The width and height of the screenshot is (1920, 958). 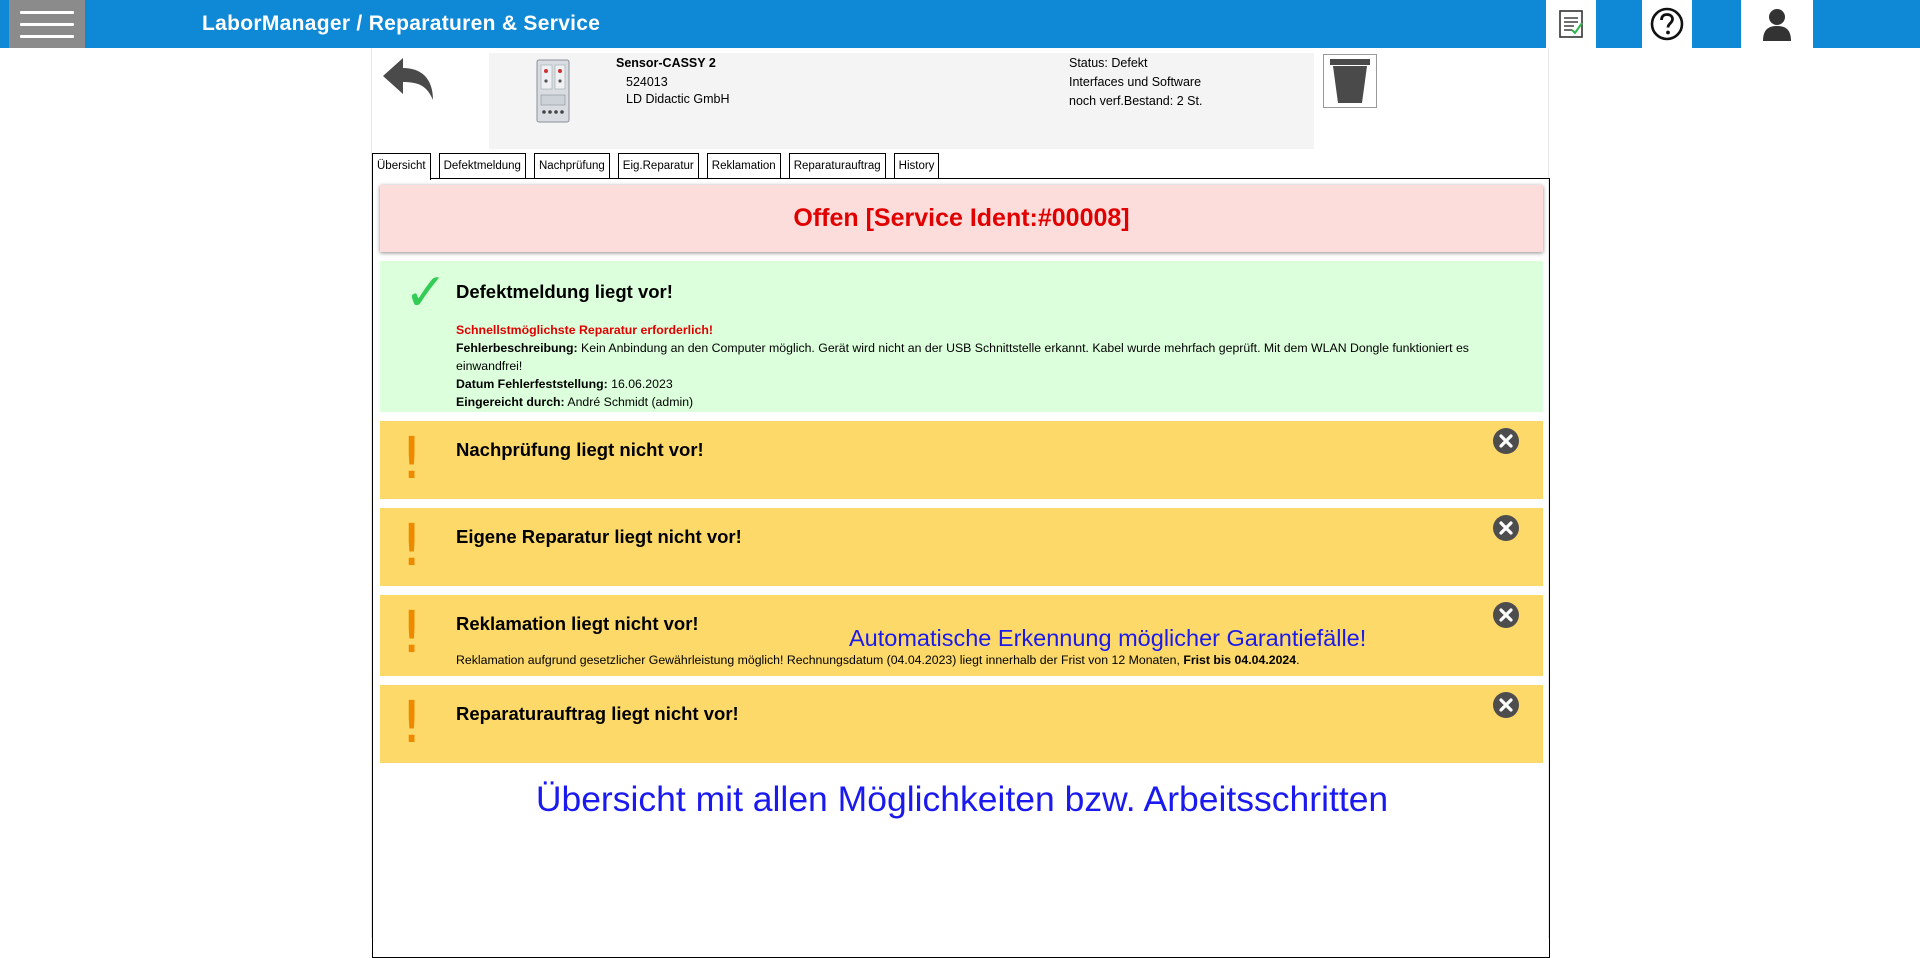 I want to click on inspection-title: Nachprüfung liegt nicht vor!, so click(x=580, y=449).